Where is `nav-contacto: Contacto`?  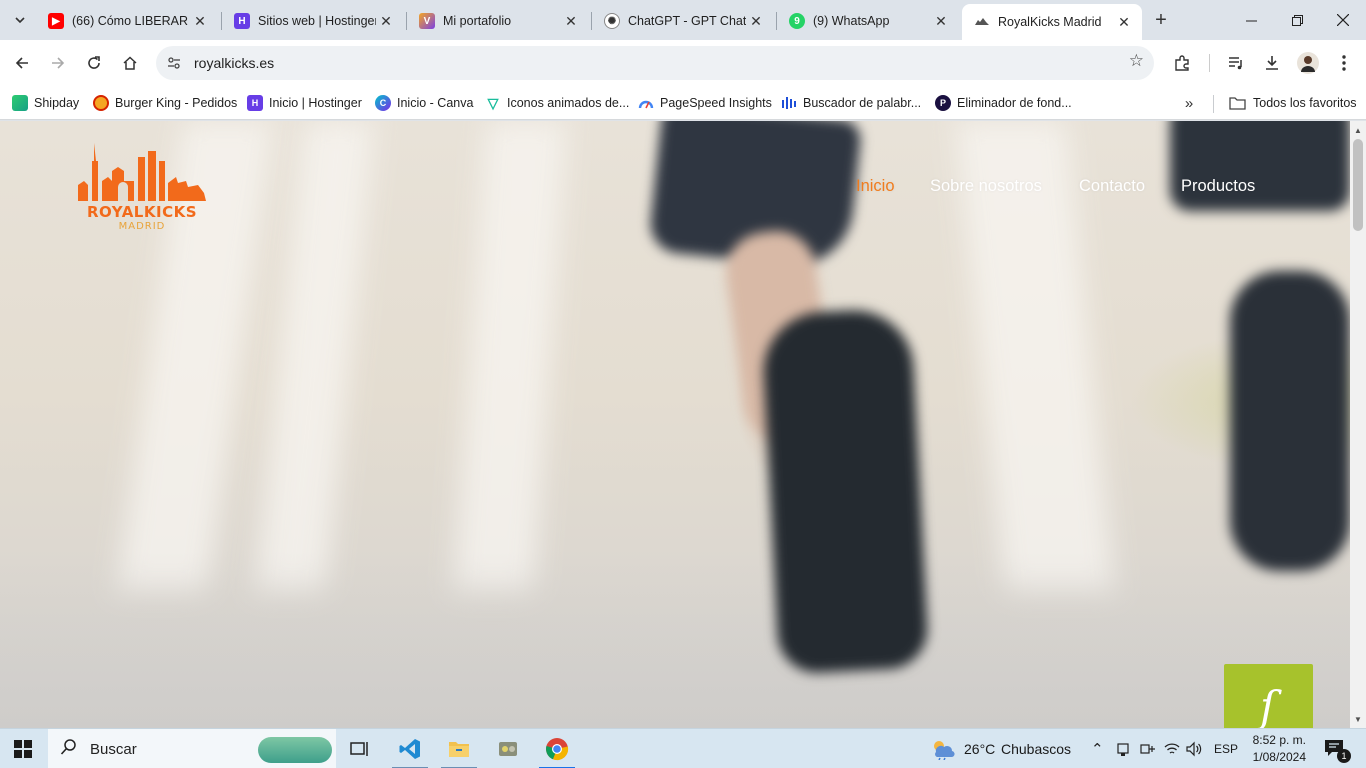 nav-contacto: Contacto is located at coordinates (1112, 186).